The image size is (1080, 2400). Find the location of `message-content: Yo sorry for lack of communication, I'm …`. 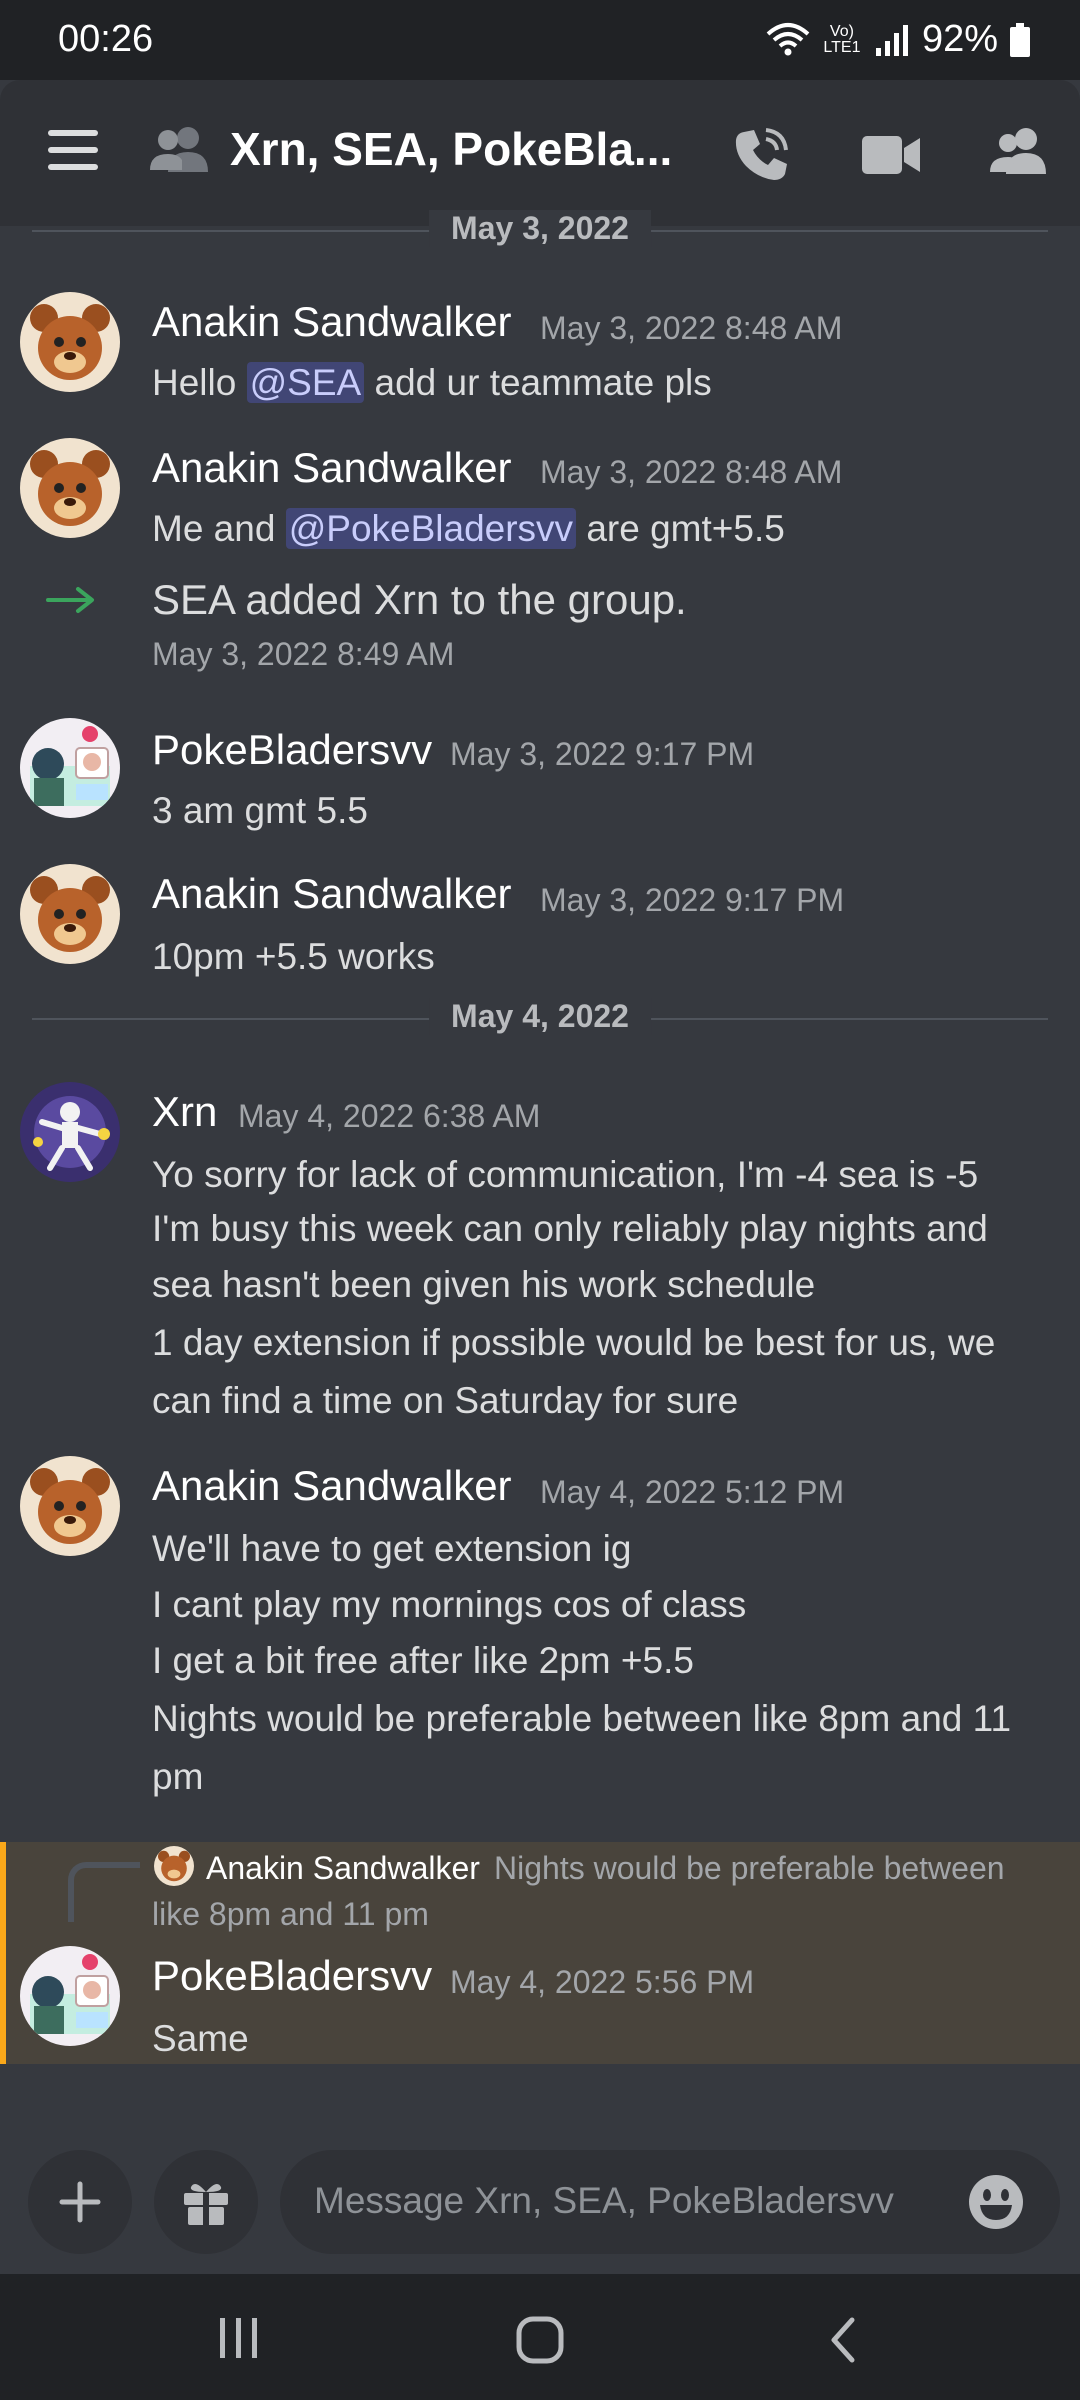

message-content: Yo sorry for lack of communication, I'm … is located at coordinates (565, 1174).